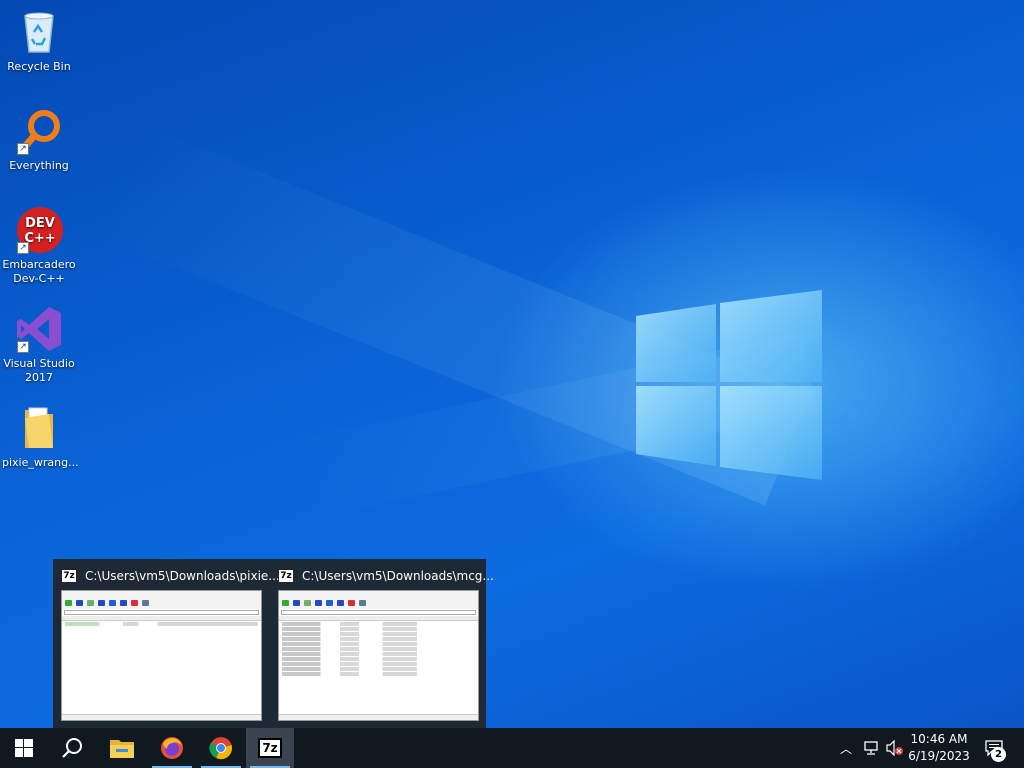  I want to click on desktop-icon-everything: ↗ Everything, so click(39, 140).